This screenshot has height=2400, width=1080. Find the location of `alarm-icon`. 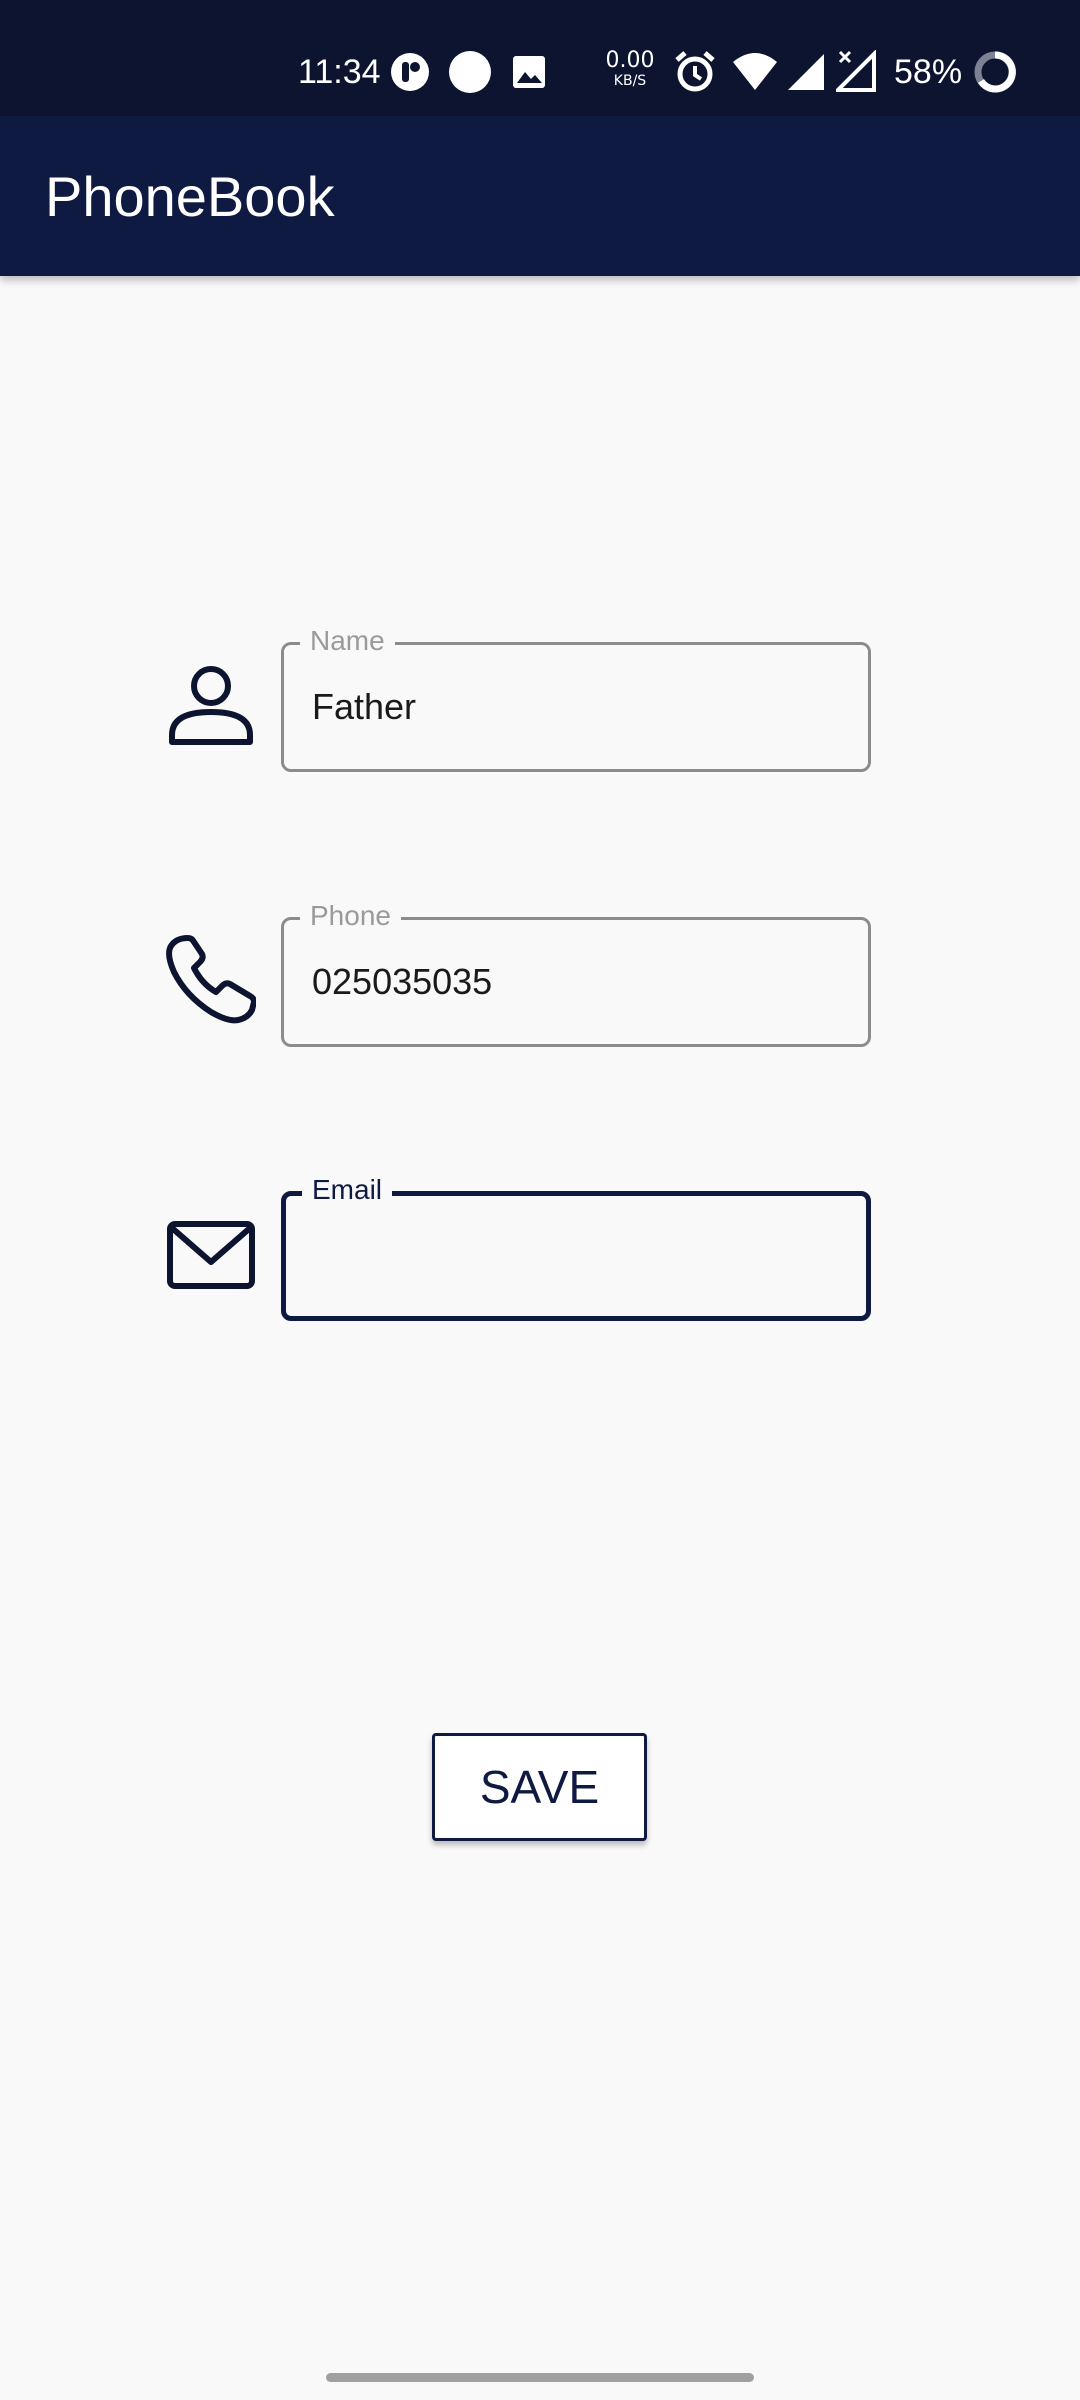

alarm-icon is located at coordinates (695, 71).